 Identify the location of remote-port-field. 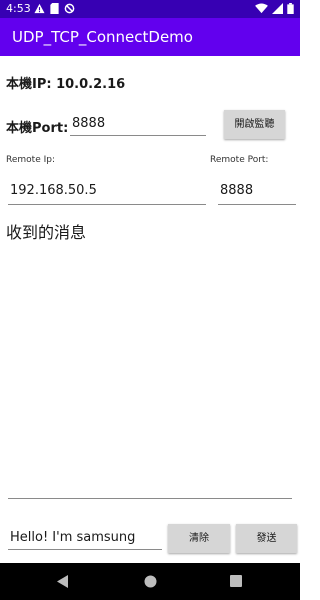
(257, 192).